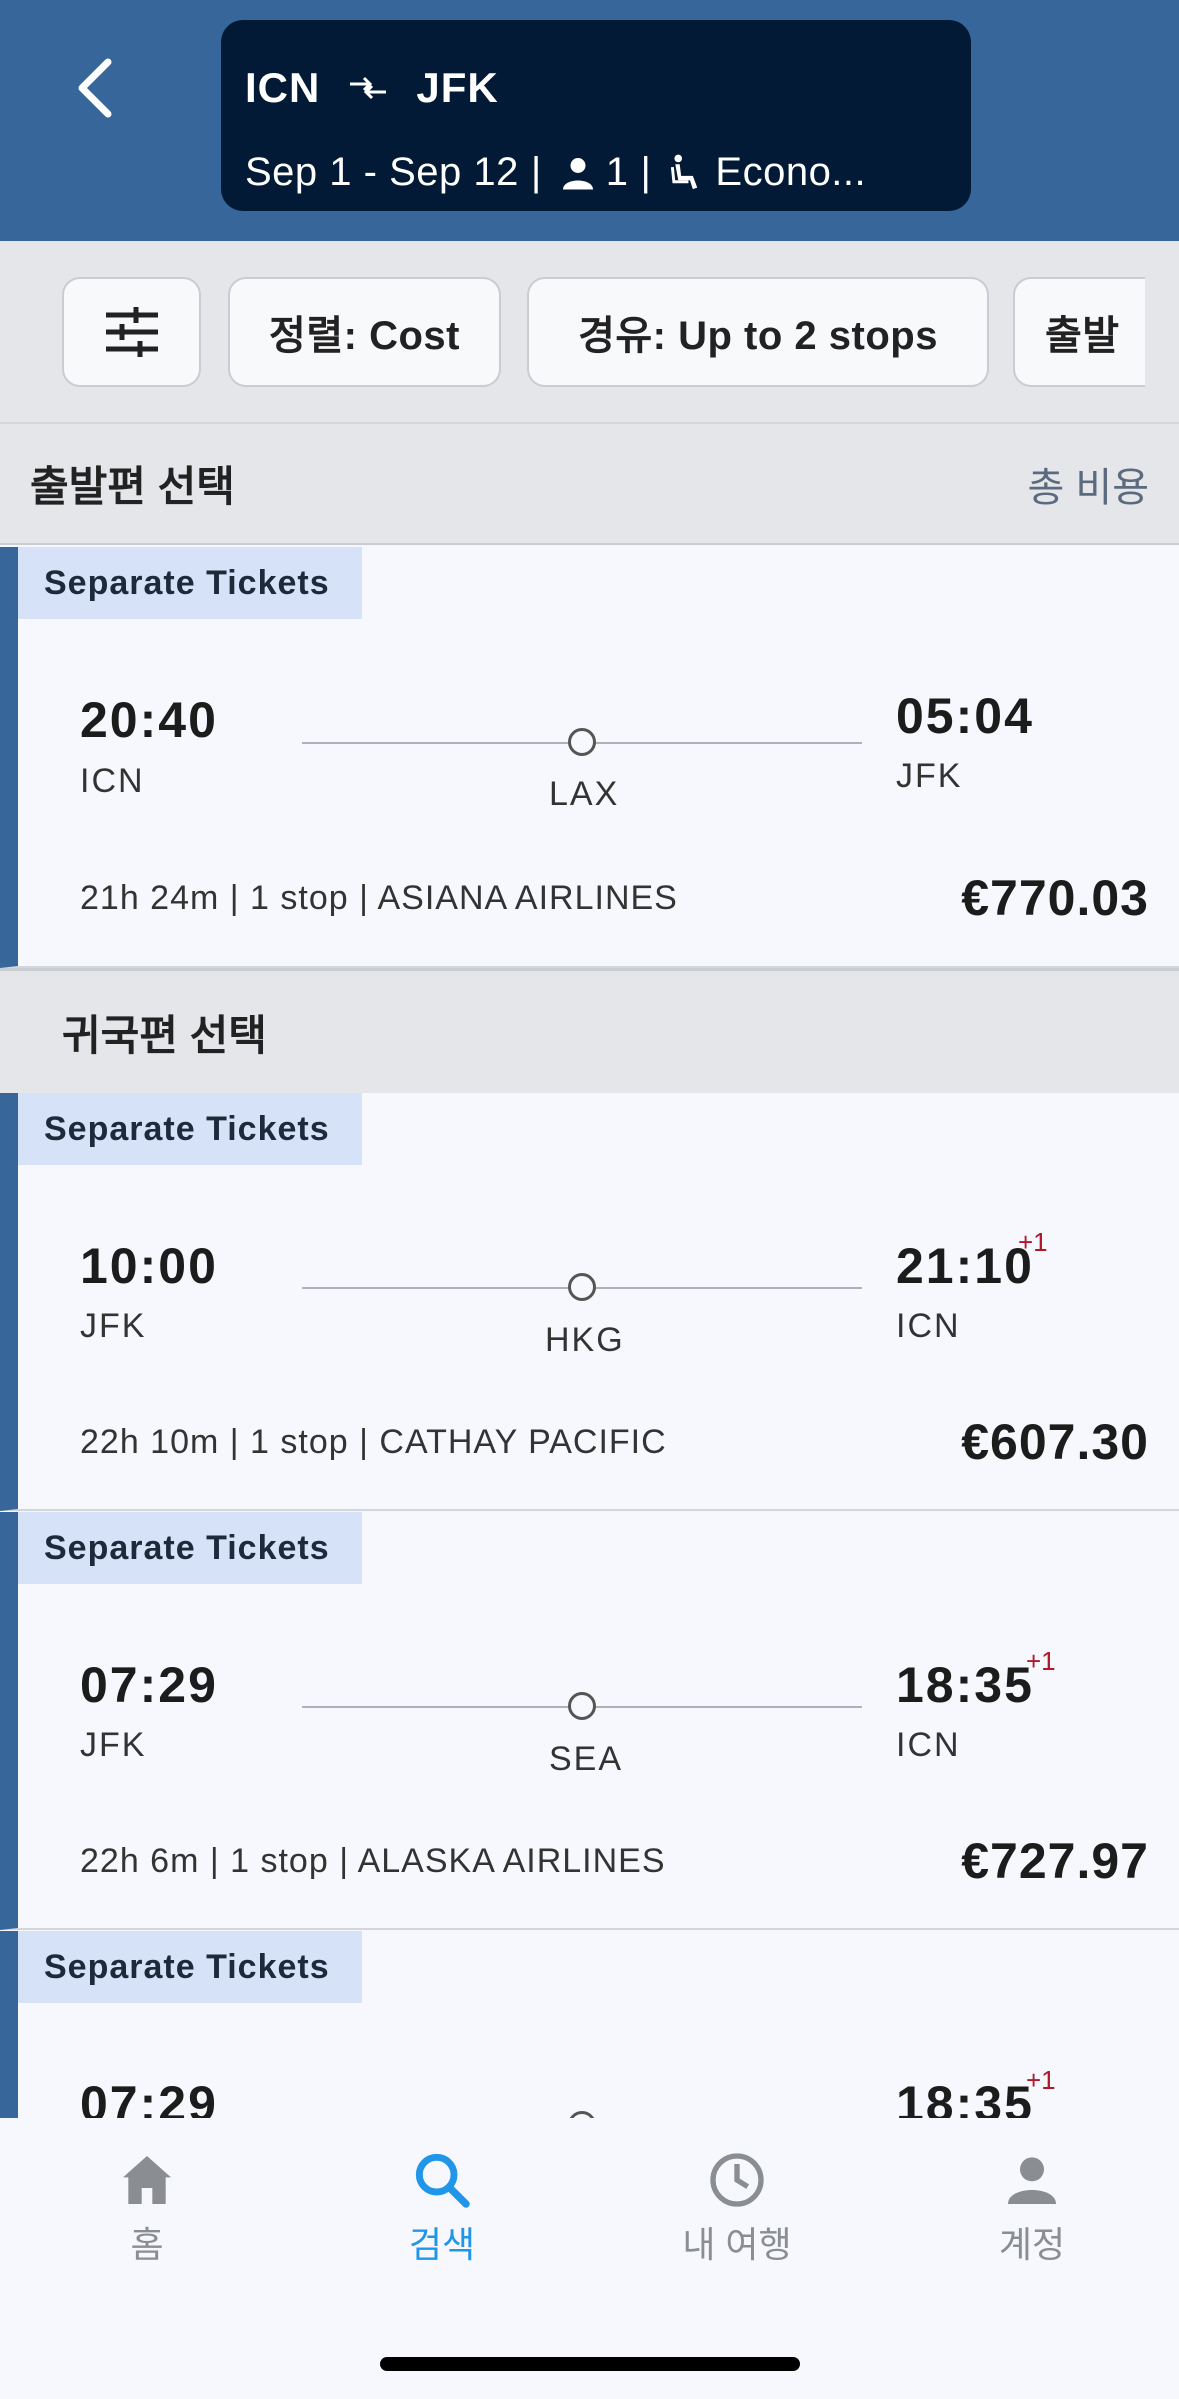 Image resolution: width=1179 pixels, height=2399 pixels. Describe the element at coordinates (929, 776) in the screenshot. I see `arrival-airport: JFK` at that location.